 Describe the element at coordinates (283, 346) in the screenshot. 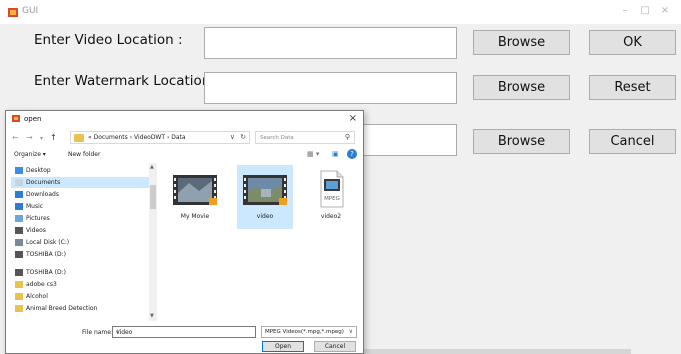

I see `open-button: Open` at that location.